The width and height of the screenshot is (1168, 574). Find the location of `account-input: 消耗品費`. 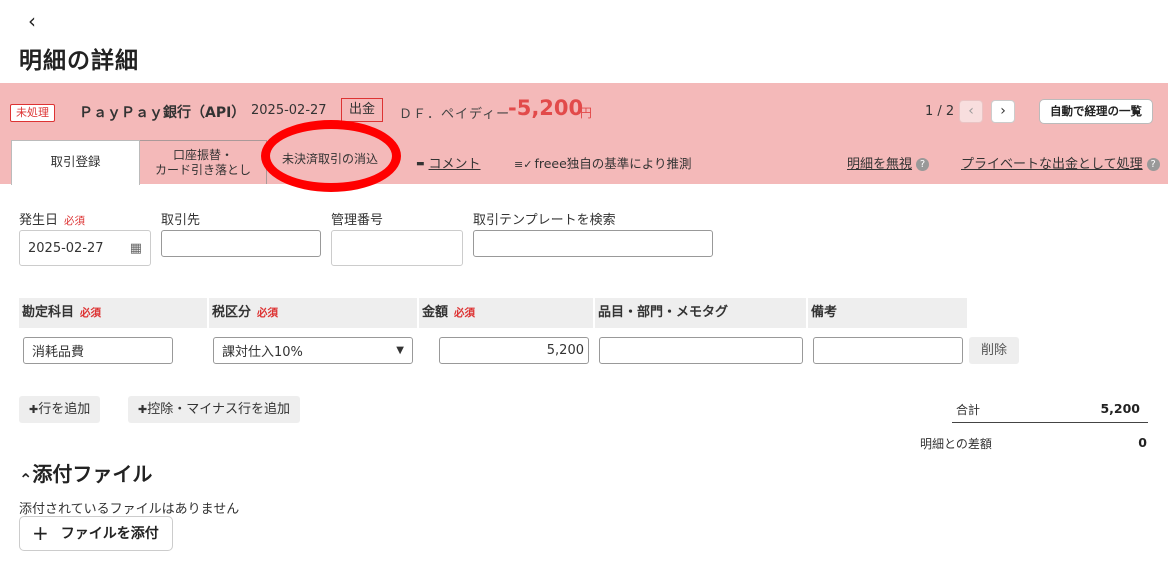

account-input: 消耗品費 is located at coordinates (98, 350).